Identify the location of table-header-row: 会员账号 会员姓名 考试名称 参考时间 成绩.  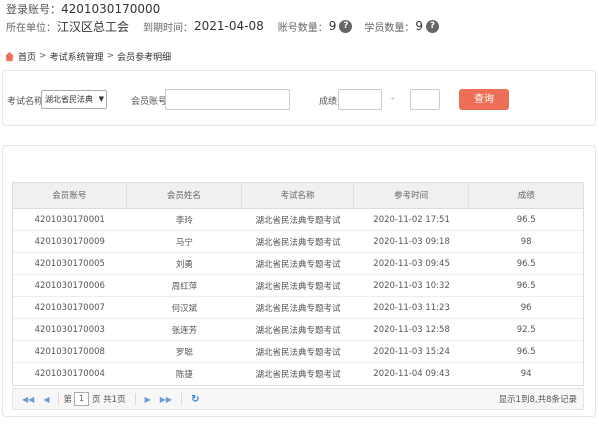
(298, 196).